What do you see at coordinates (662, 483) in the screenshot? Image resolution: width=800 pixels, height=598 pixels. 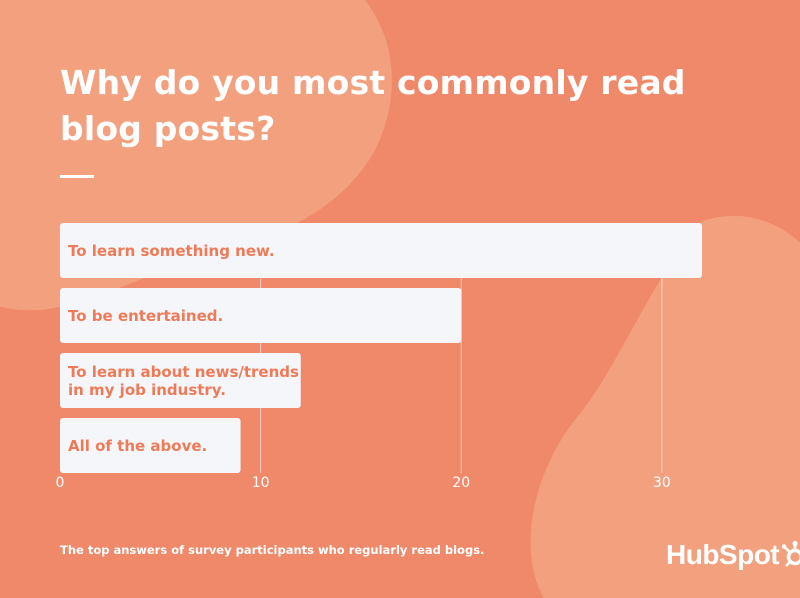 I see `x-tick-label: 30` at bounding box center [662, 483].